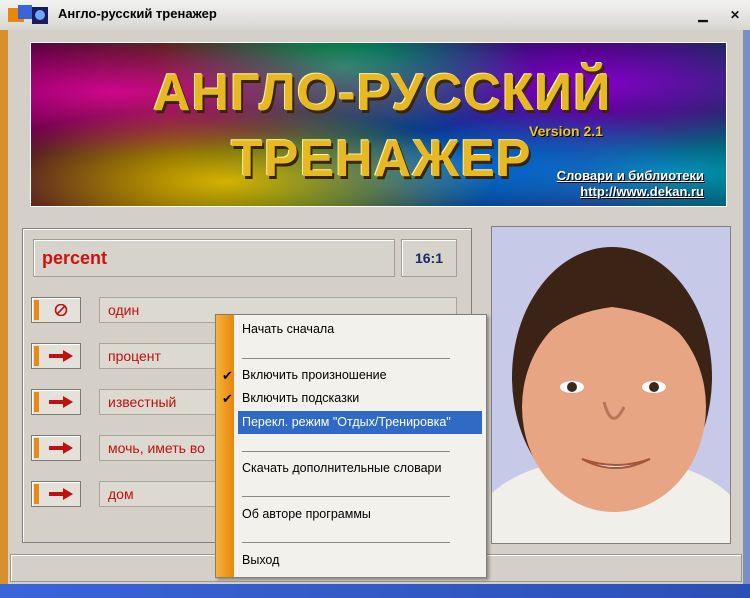 The width and height of the screenshot is (750, 598). I want to click on menu-item-label: Включить подсказки, so click(301, 398).